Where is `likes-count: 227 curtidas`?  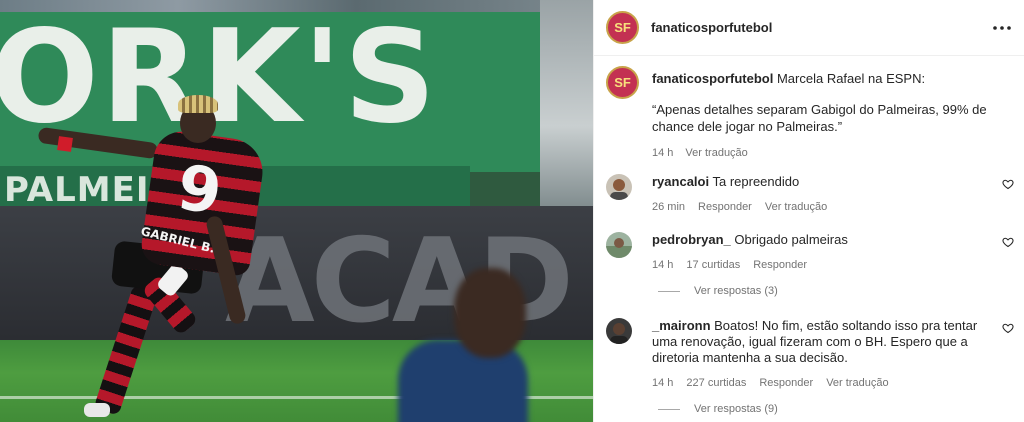
likes-count: 227 curtidas is located at coordinates (716, 383).